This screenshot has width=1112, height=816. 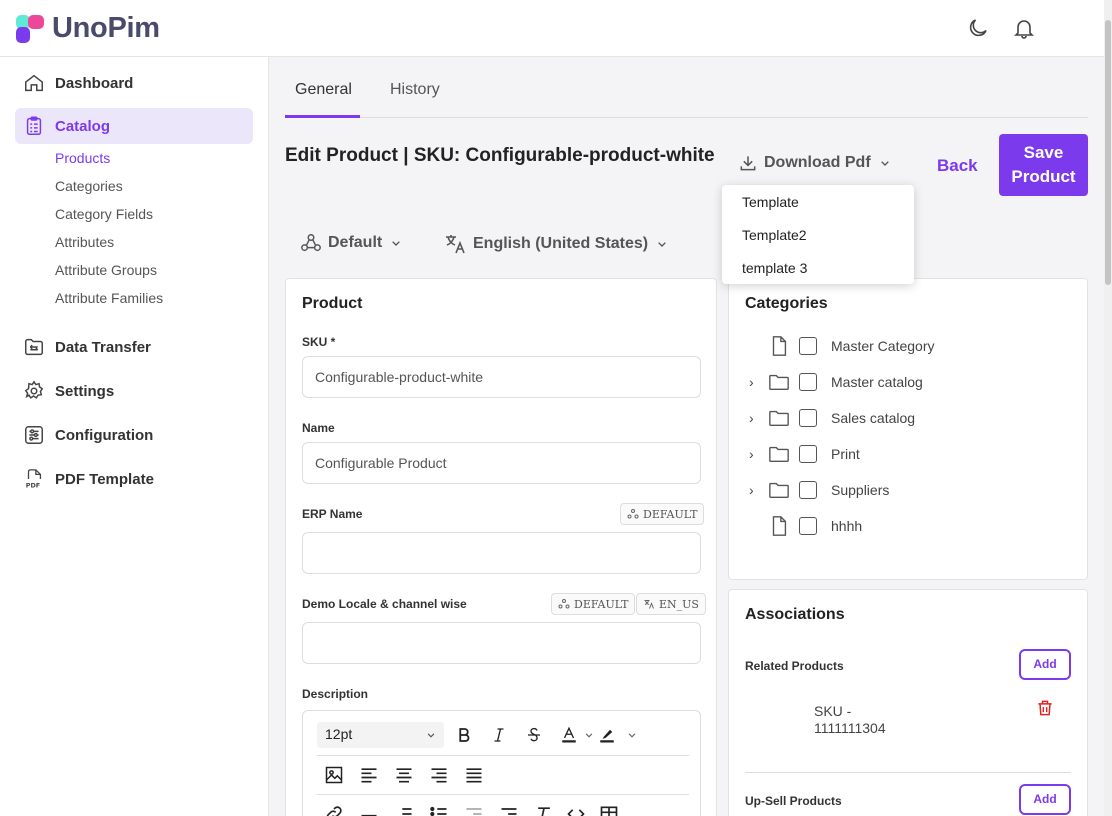 What do you see at coordinates (134, 126) in the screenshot?
I see `sidebar-item-catalog: Catalog` at bounding box center [134, 126].